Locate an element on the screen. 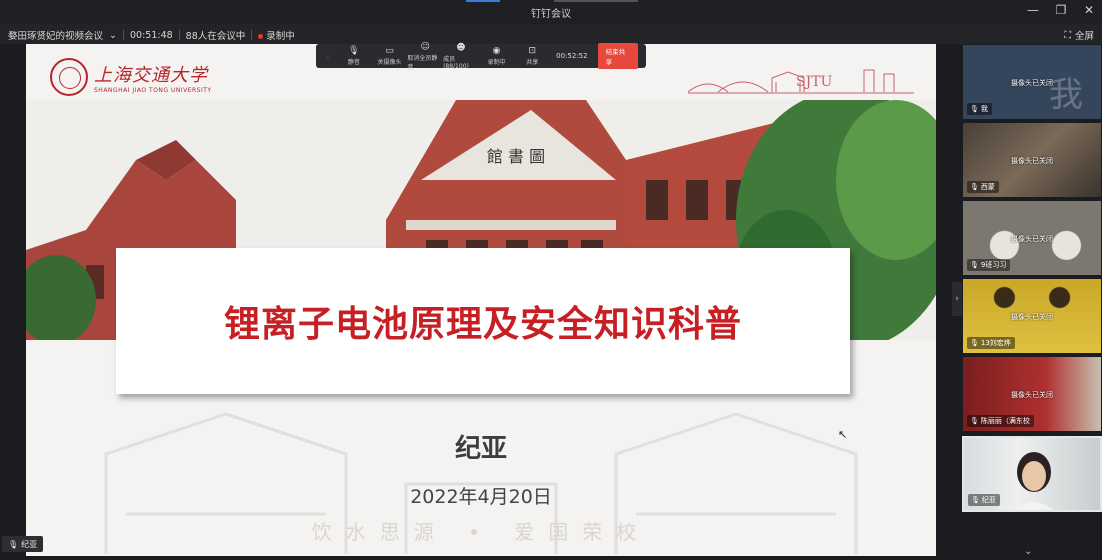  recording-label: 录制中 is located at coordinates (280, 36).